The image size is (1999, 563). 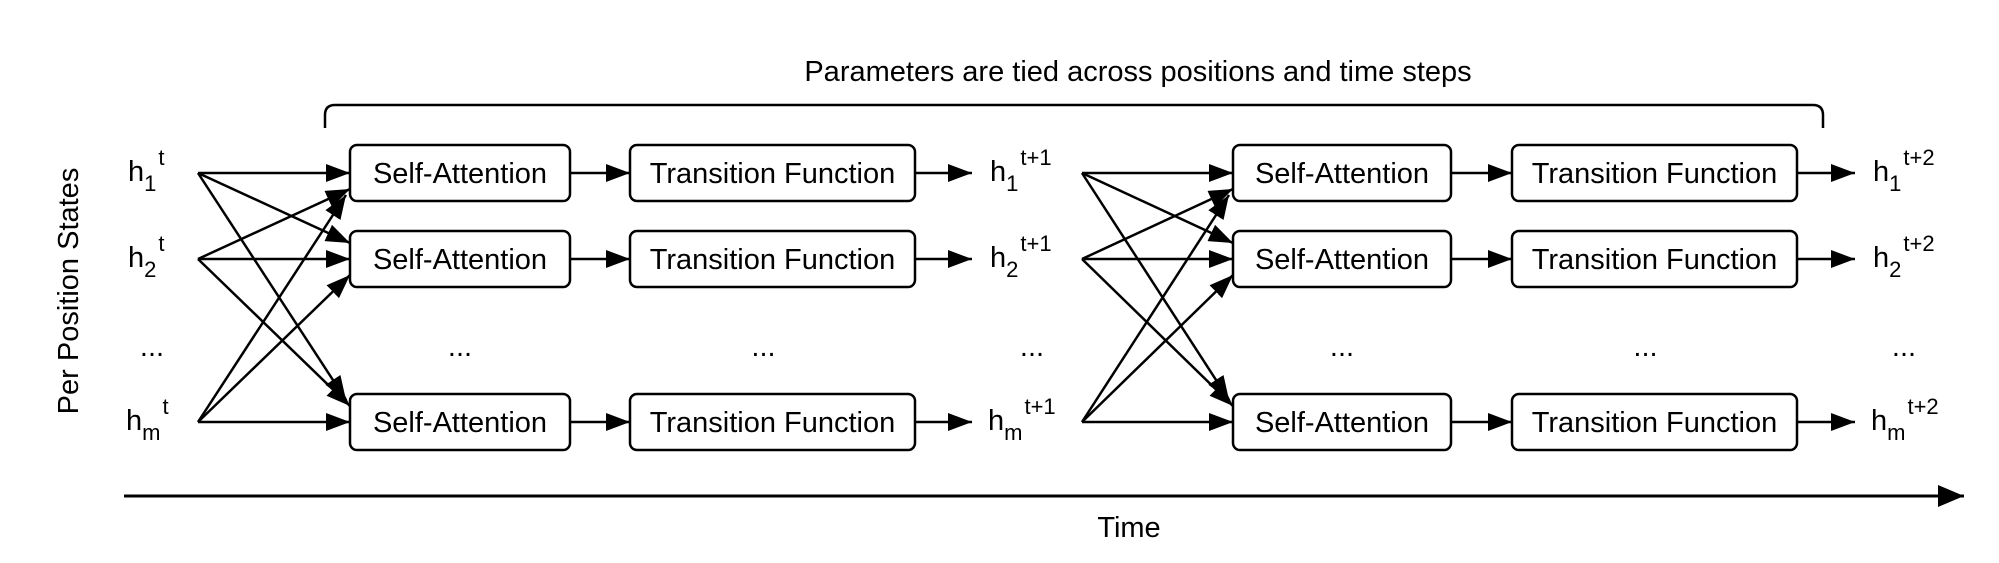 I want to click on state-label: h2t, so click(x=146, y=256).